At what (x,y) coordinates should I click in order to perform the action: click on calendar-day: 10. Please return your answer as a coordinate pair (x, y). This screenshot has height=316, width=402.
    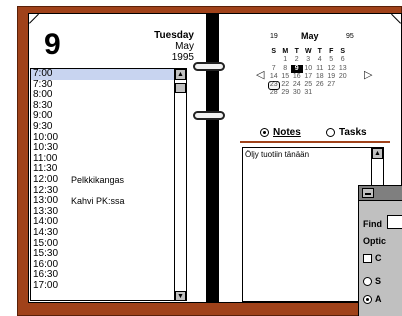
    Looking at the image, I should click on (309, 69).